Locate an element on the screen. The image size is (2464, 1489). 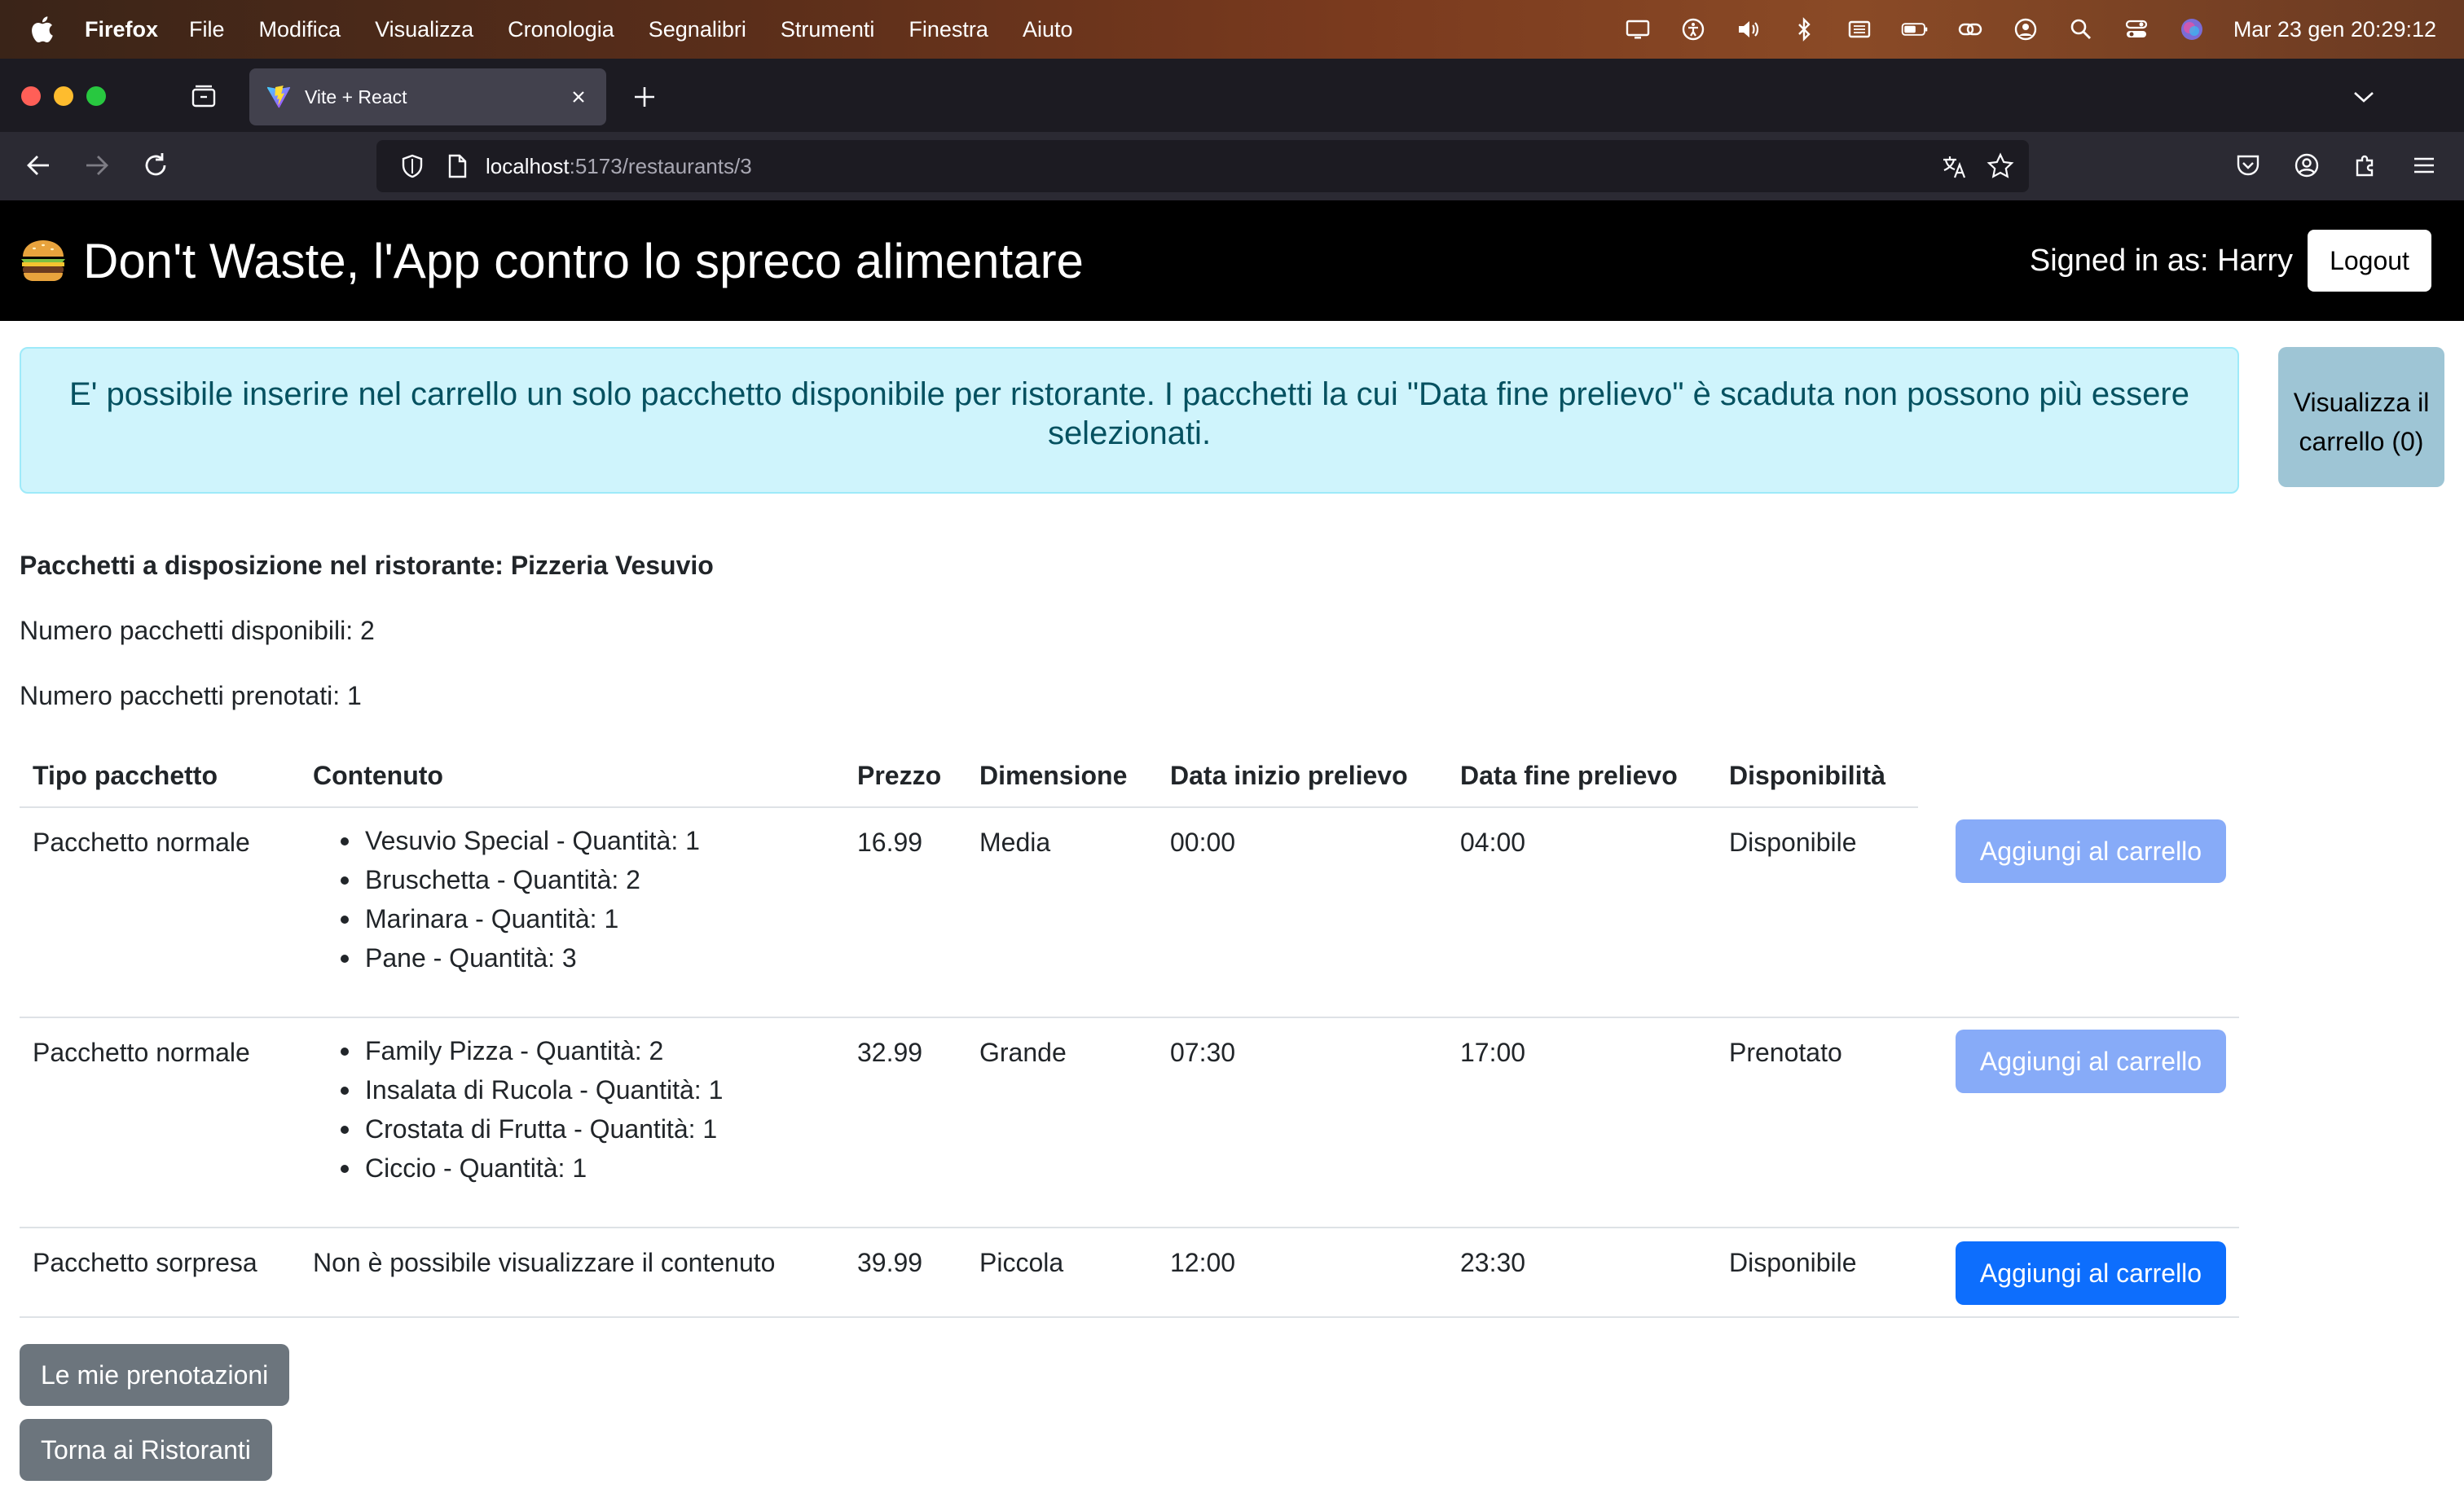
header-prezzo: Prezzo is located at coordinates (899, 776).